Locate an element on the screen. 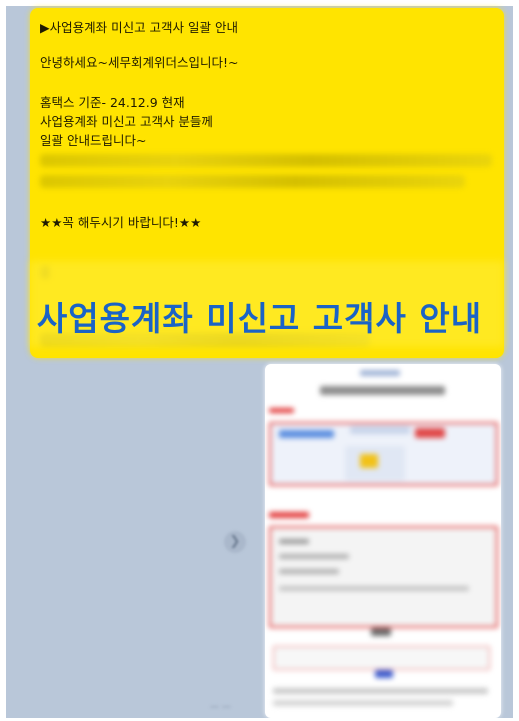  message-line-emphasis: ★★꼭 해두시기 바랍니다!★★ is located at coordinates (121, 222).